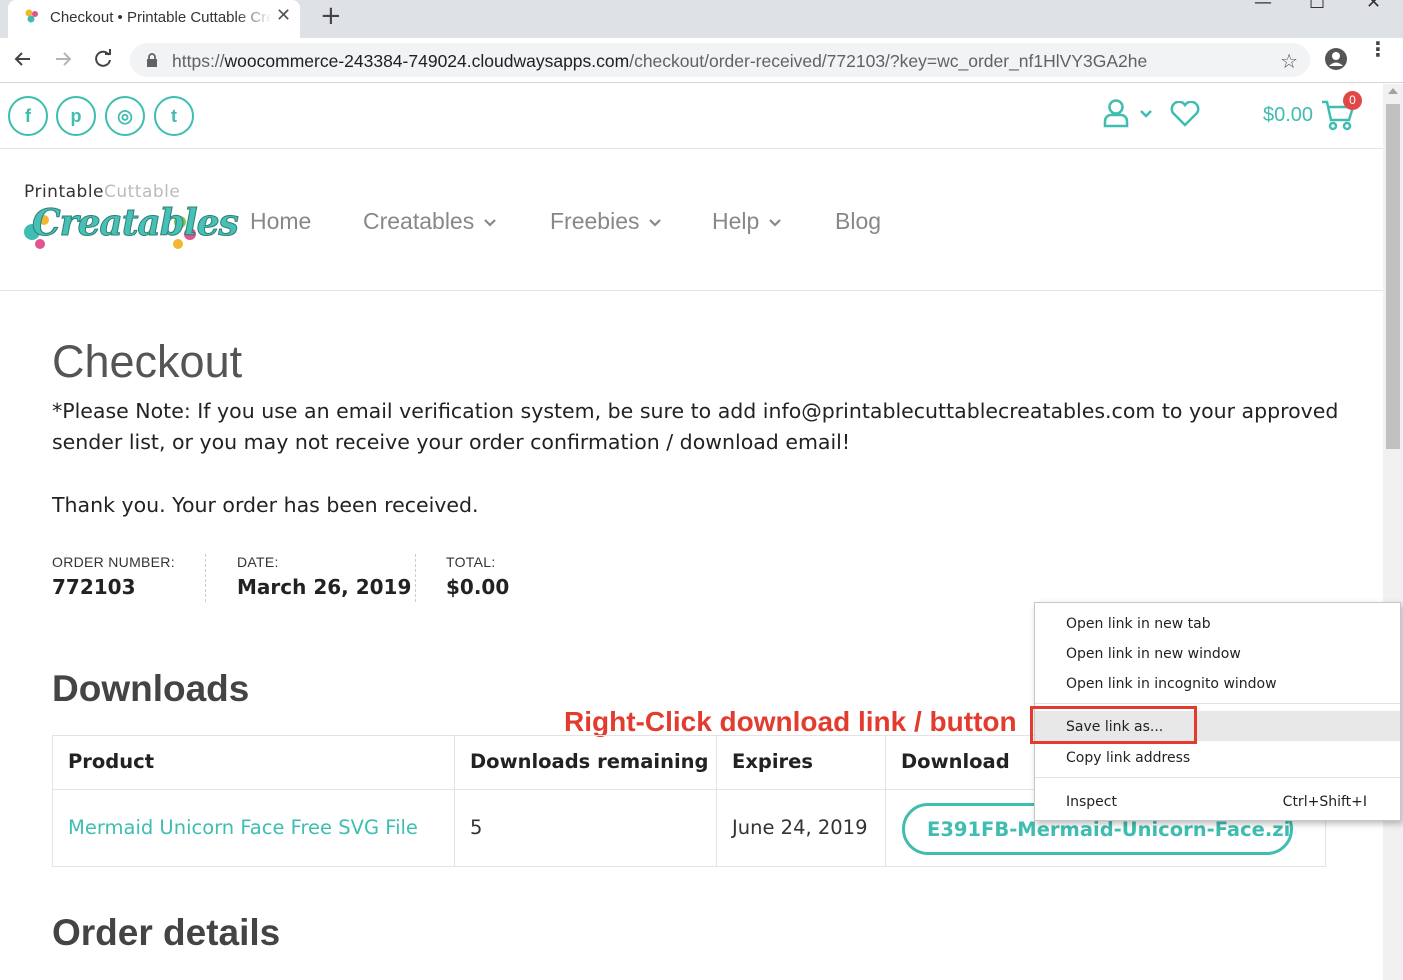  What do you see at coordinates (142, 192) in the screenshot?
I see `logo-word-cuttable: Cuttable` at bounding box center [142, 192].